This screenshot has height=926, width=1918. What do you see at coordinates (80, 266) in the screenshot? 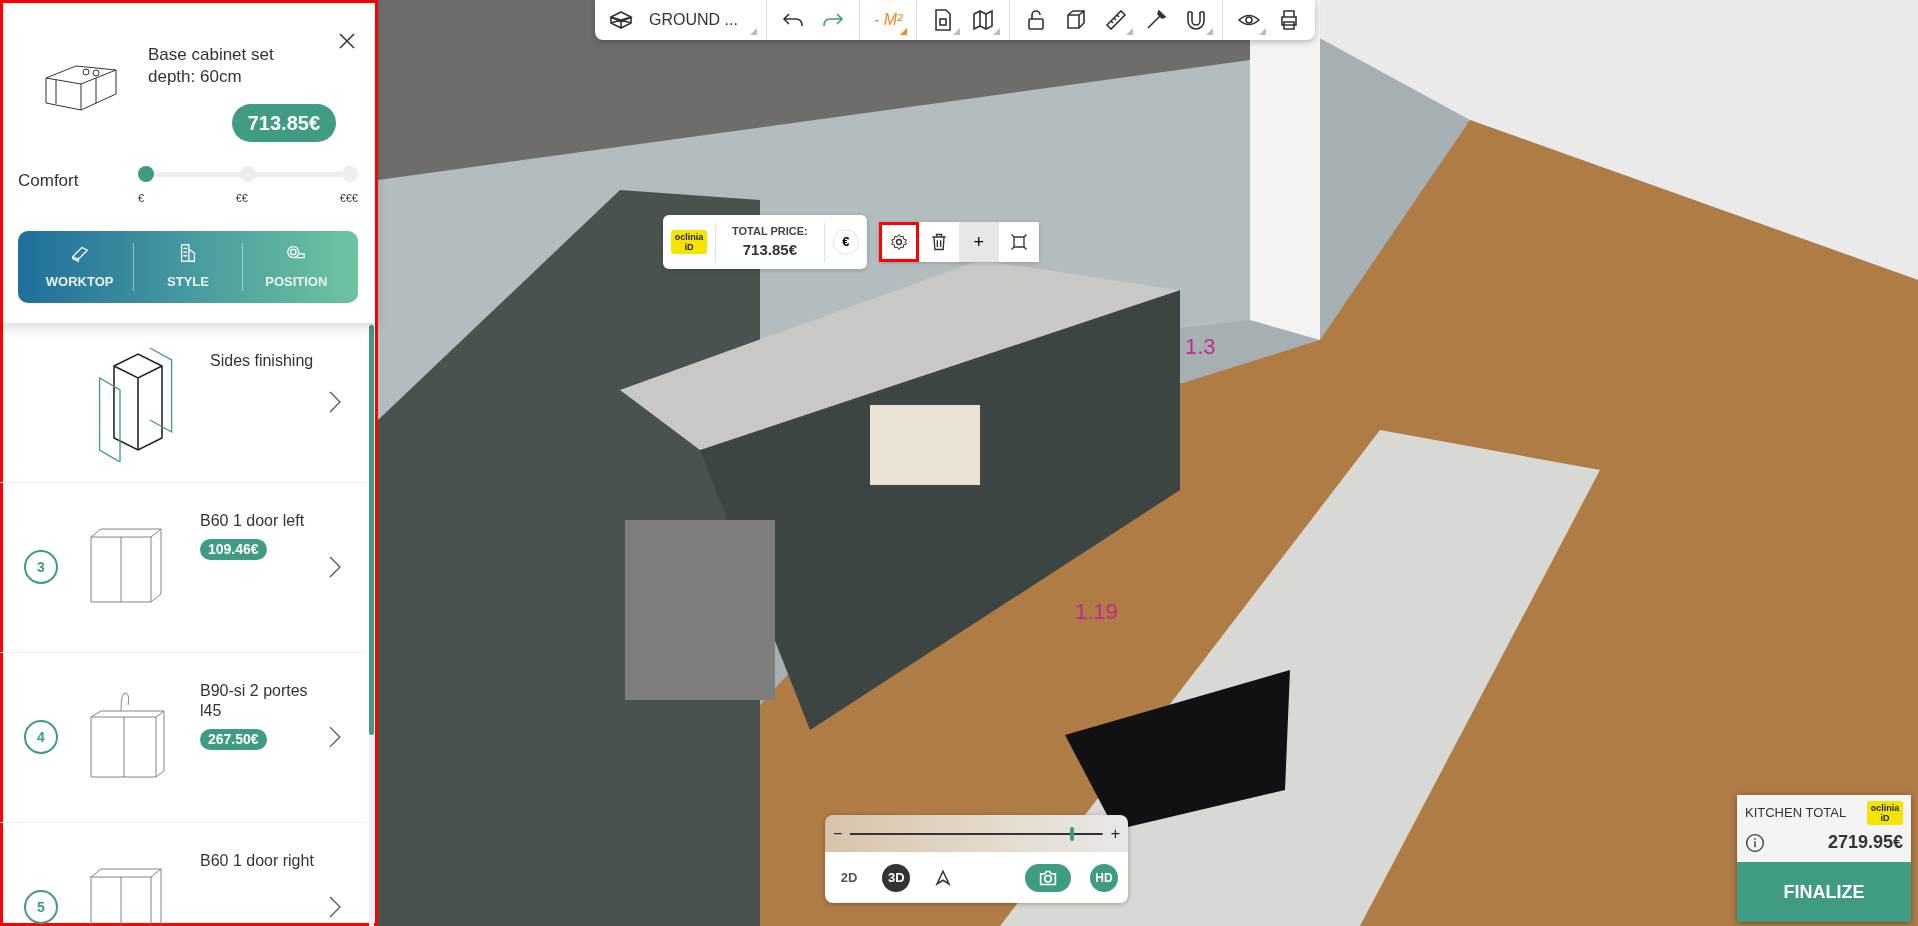
I see `tab: WORKTOP` at bounding box center [80, 266].